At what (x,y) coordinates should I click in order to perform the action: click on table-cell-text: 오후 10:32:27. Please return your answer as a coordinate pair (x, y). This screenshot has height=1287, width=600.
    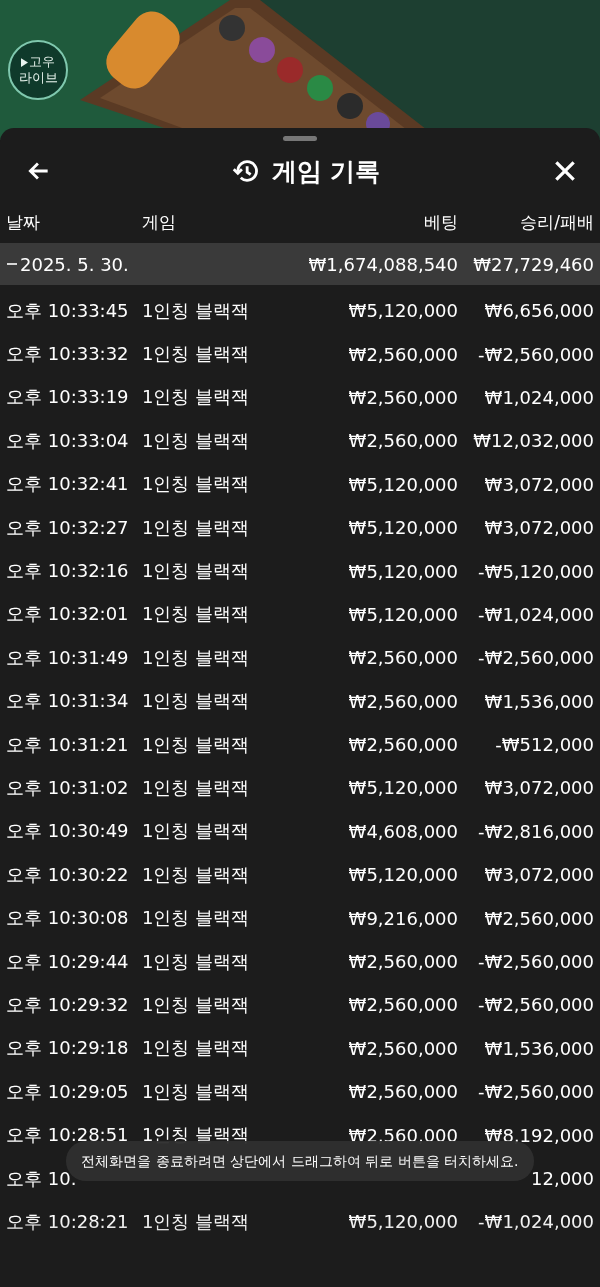
    Looking at the image, I should click on (68, 527).